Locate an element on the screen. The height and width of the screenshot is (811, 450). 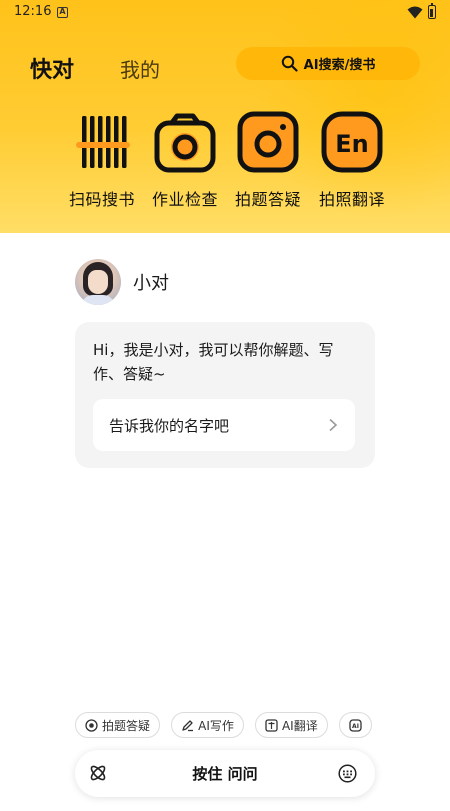
status-time: 12:16 is located at coordinates (33, 11).